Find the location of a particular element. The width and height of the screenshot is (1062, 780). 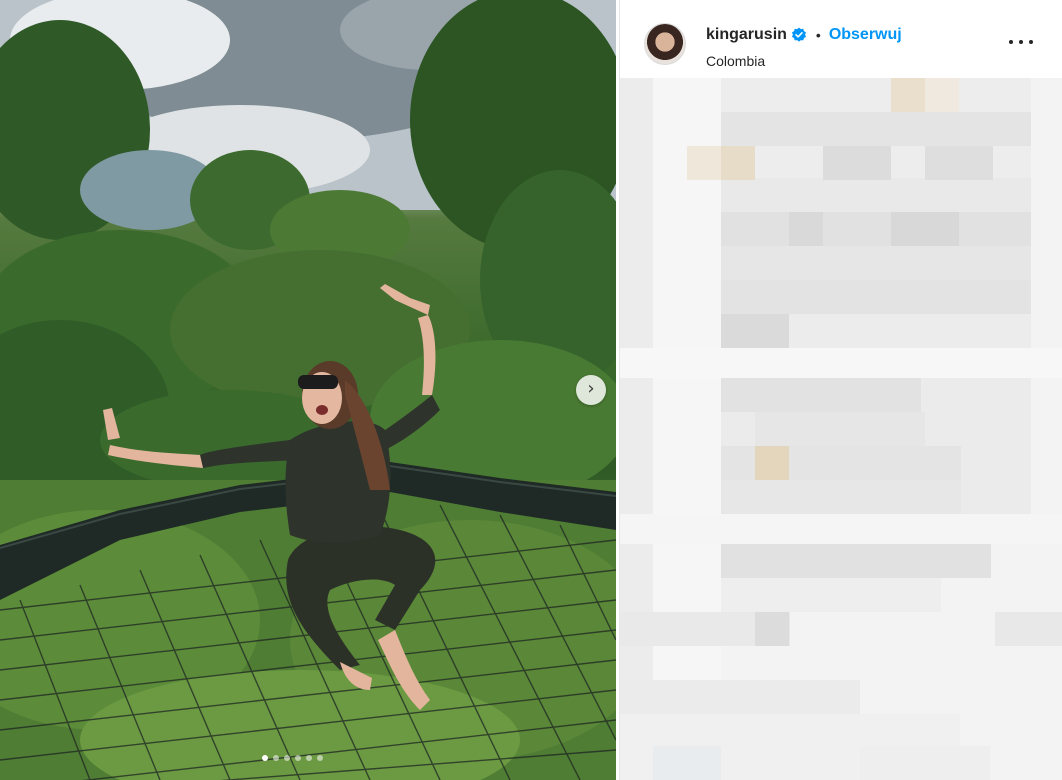

avatar is located at coordinates (665, 44).